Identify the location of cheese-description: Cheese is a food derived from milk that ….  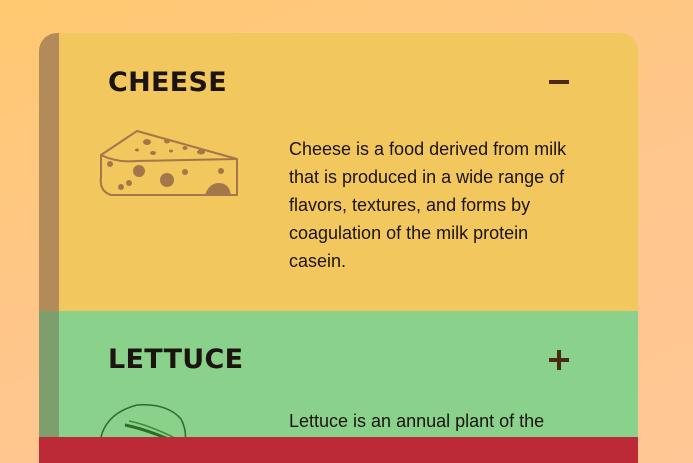
(428, 205).